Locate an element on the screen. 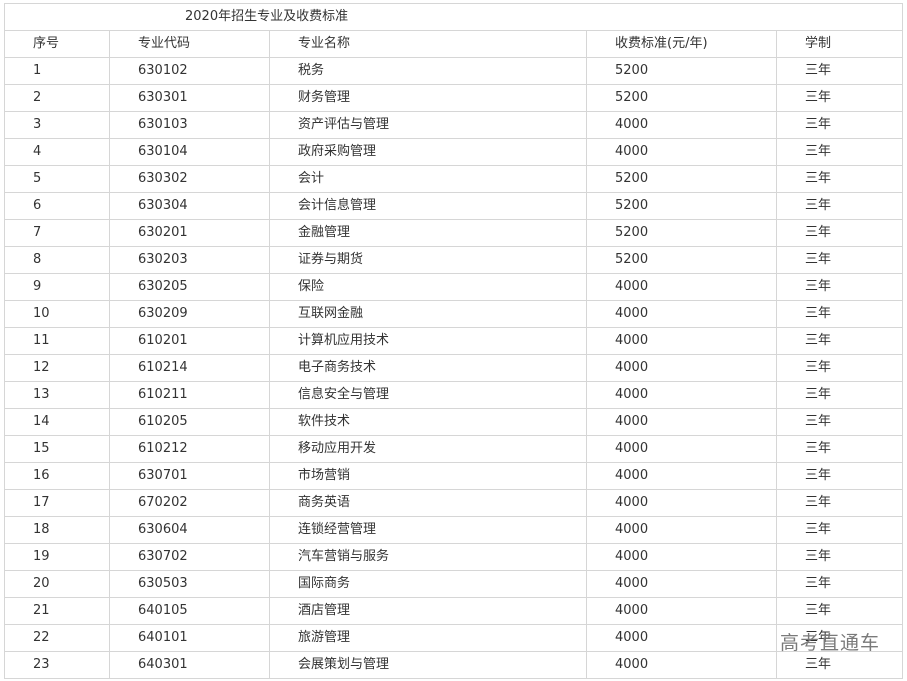  cell-serial: 8 is located at coordinates (57, 260).